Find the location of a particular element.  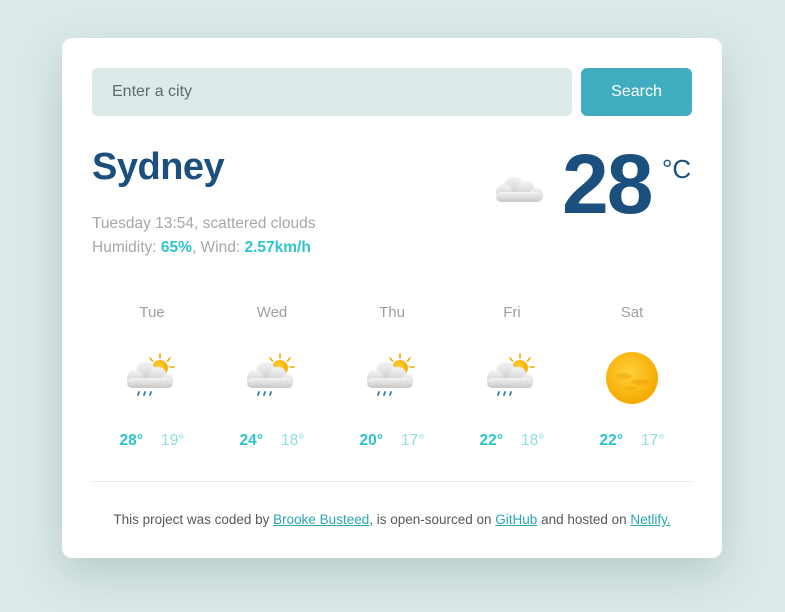

forecast-max-temp: 24° is located at coordinates (251, 440).